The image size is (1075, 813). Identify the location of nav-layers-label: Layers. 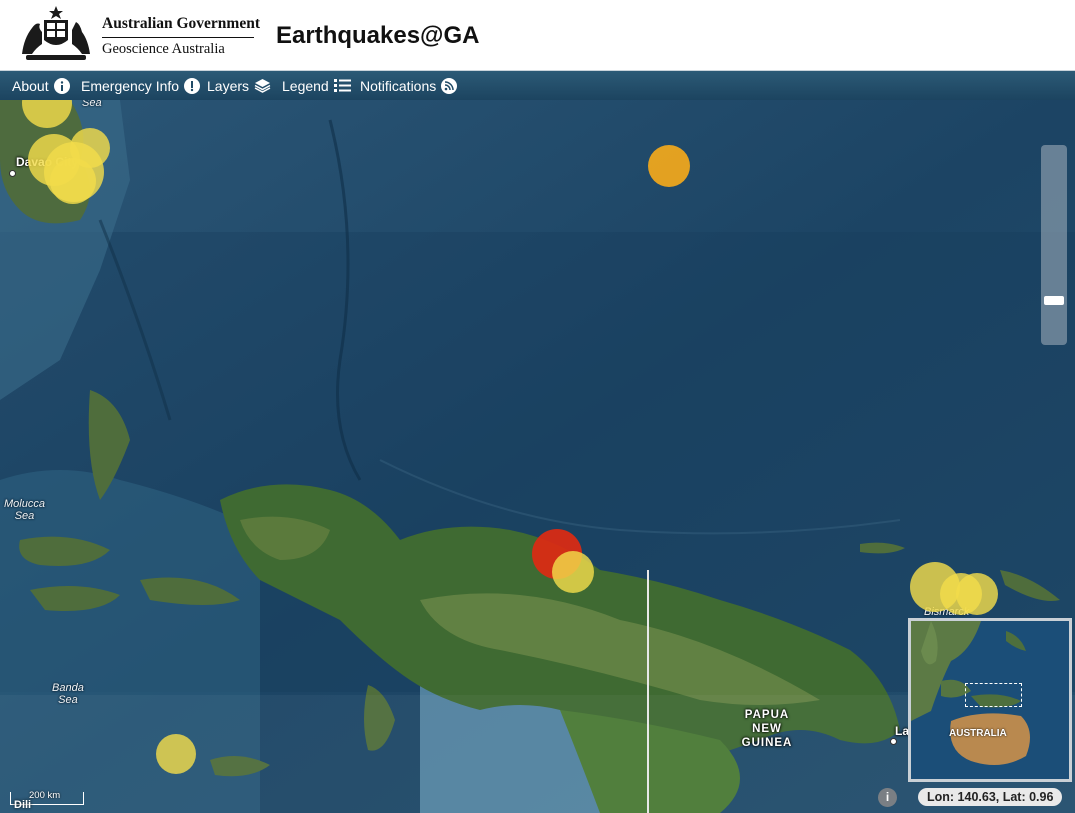
(228, 85).